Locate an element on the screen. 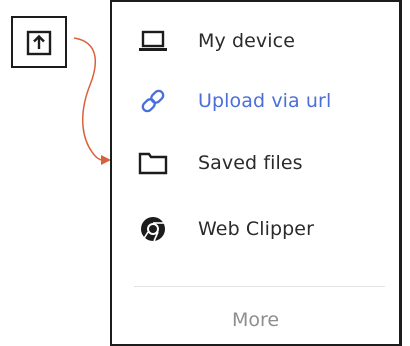 The width and height of the screenshot is (410, 346). menu-item-web-clipper: Web Clipper is located at coordinates (255, 229).